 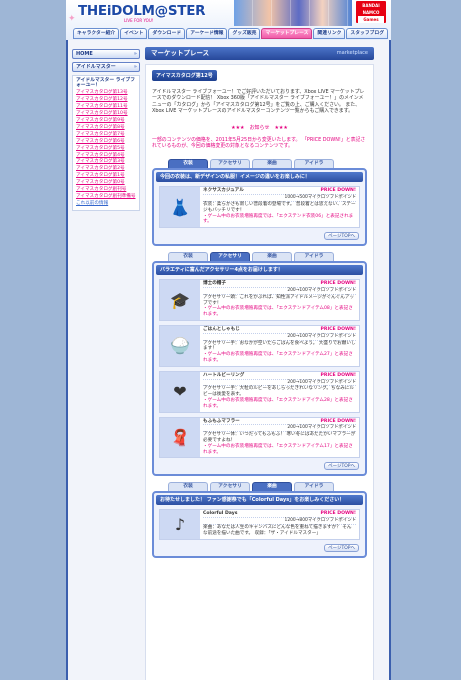 I want to click on nav-tab-2: ダウンロード, so click(x=167, y=33).